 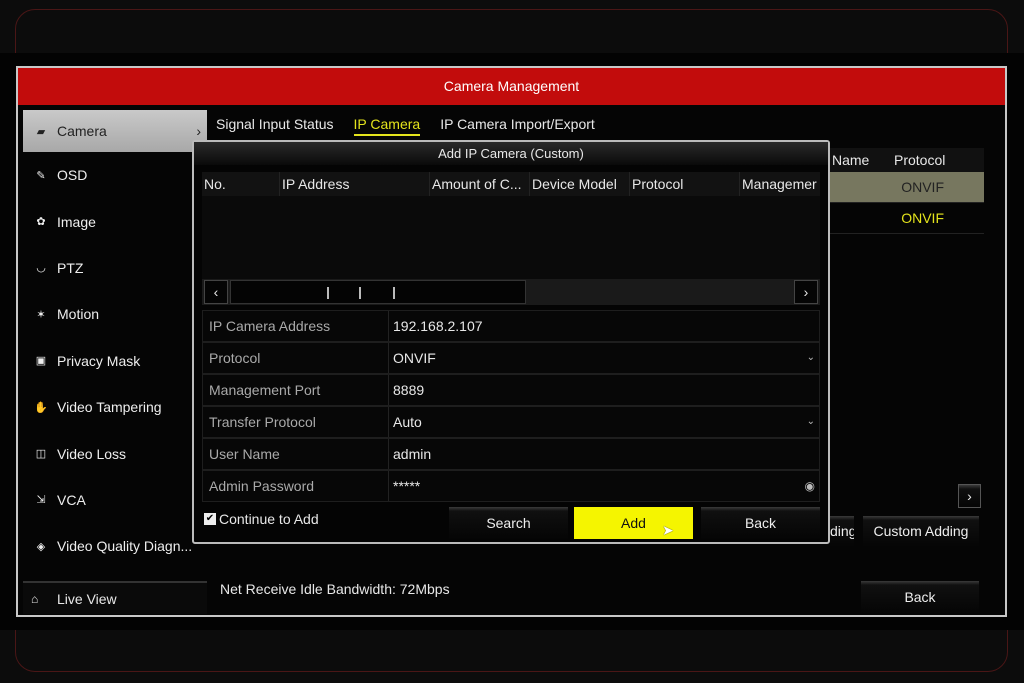 I want to click on form-row: Management Port 8889, so click(x=511, y=390).